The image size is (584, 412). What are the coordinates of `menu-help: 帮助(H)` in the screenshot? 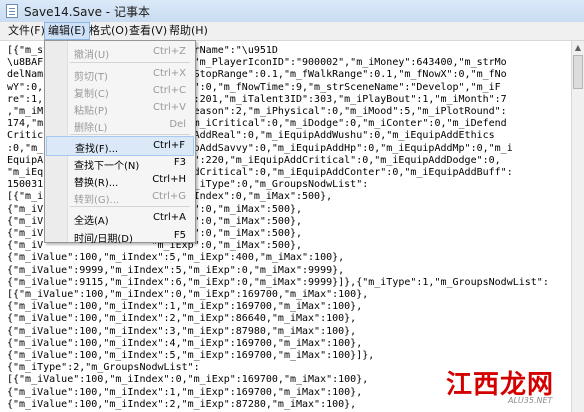 It's located at (188, 31).